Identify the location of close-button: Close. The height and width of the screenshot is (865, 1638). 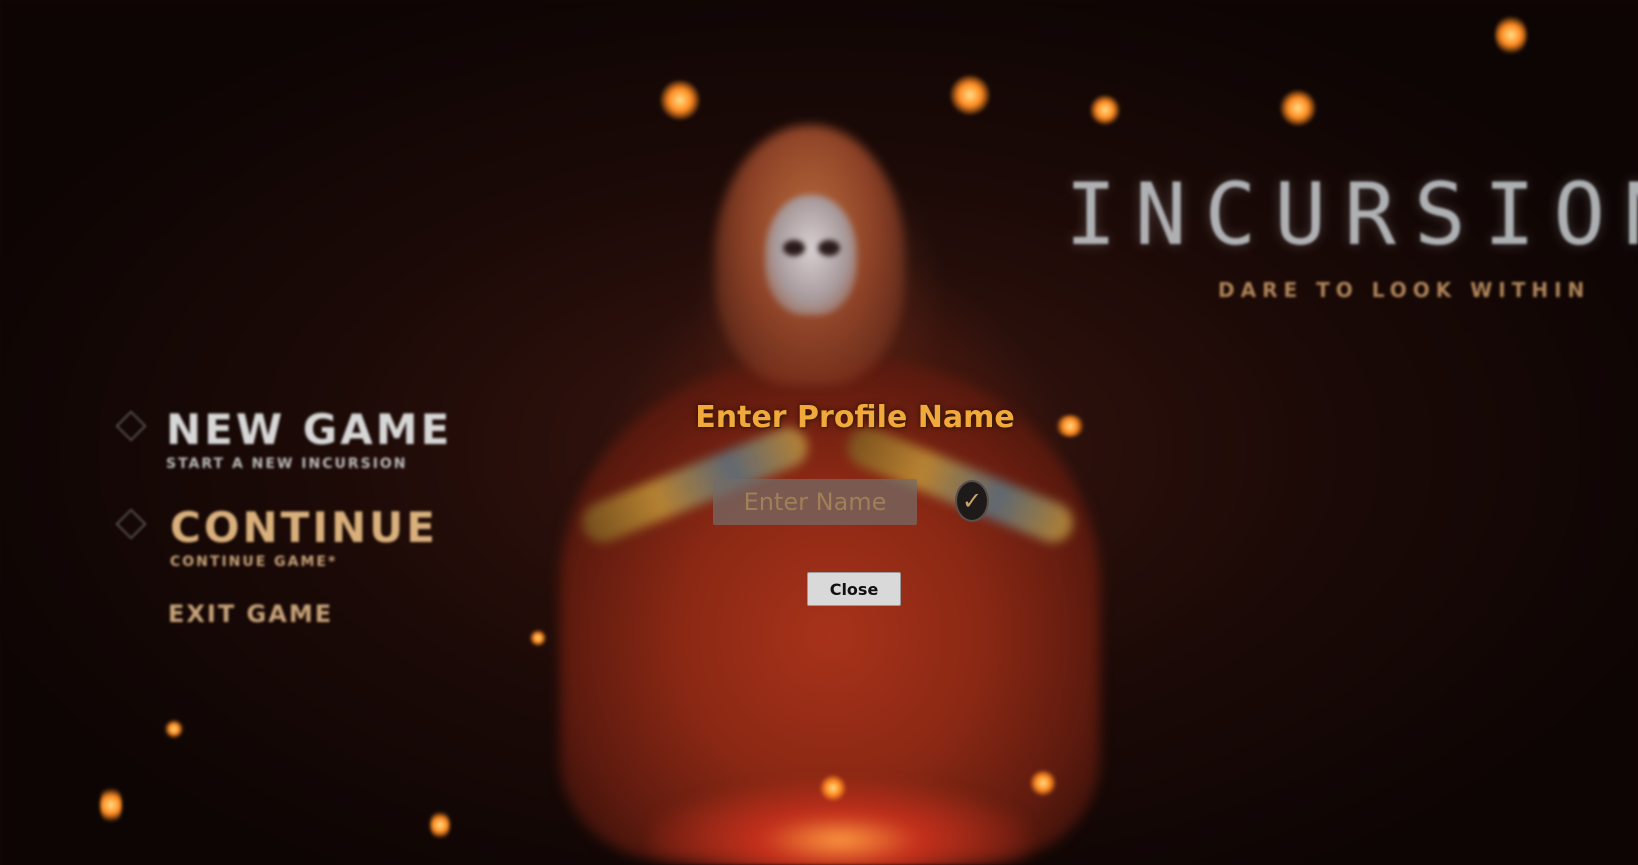
(854, 589).